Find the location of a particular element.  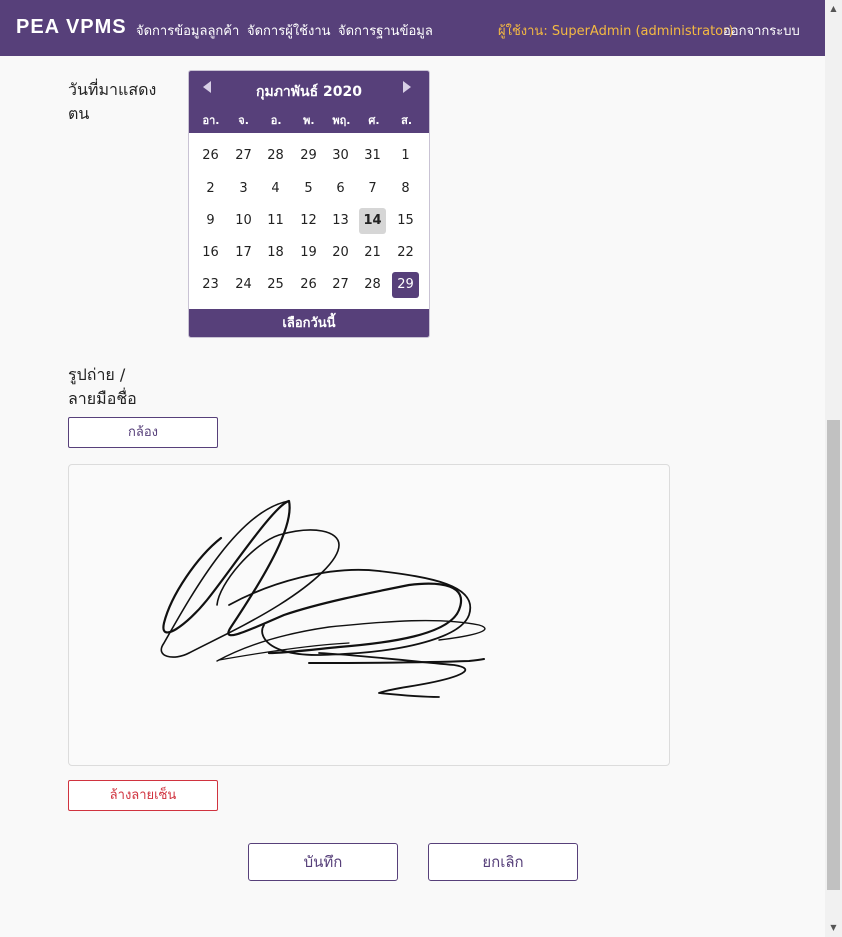

photo-label-line2: ลายมือชื่อ is located at coordinates (102, 398).